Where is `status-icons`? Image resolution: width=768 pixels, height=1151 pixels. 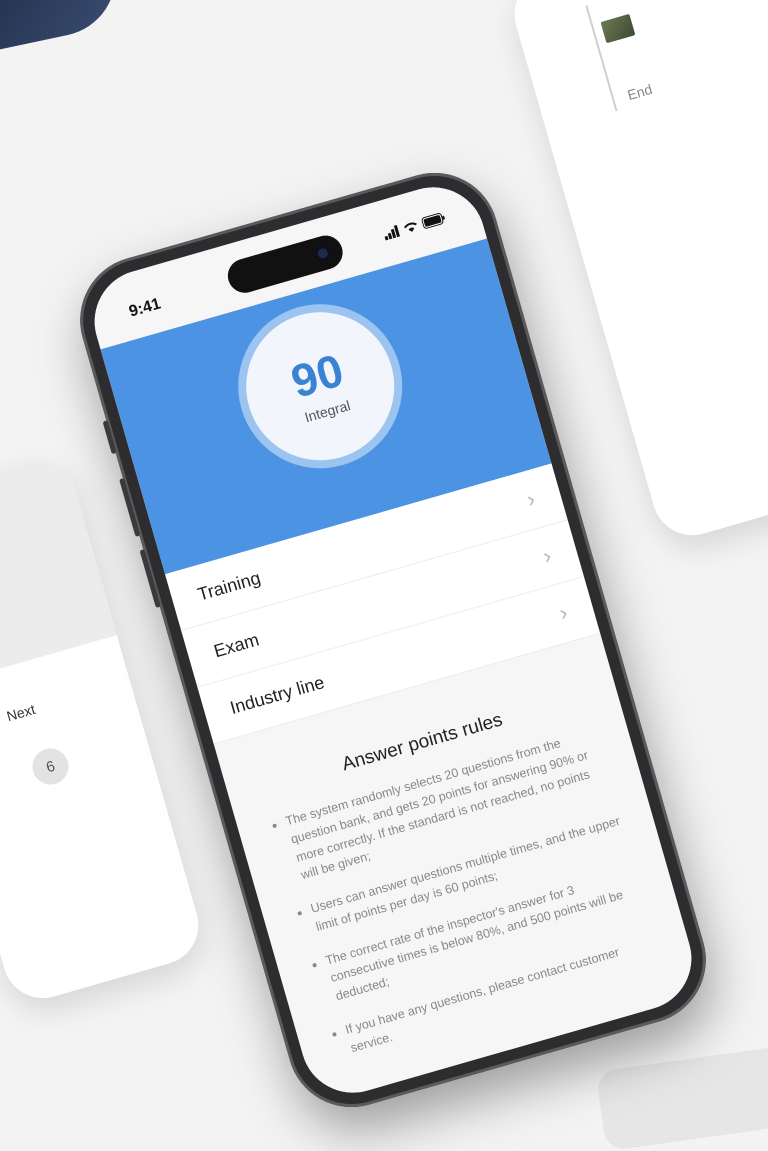 status-icons is located at coordinates (414, 226).